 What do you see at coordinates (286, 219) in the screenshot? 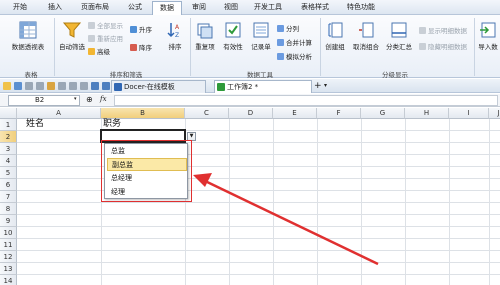
I see `annotation-arrow-icon` at bounding box center [286, 219].